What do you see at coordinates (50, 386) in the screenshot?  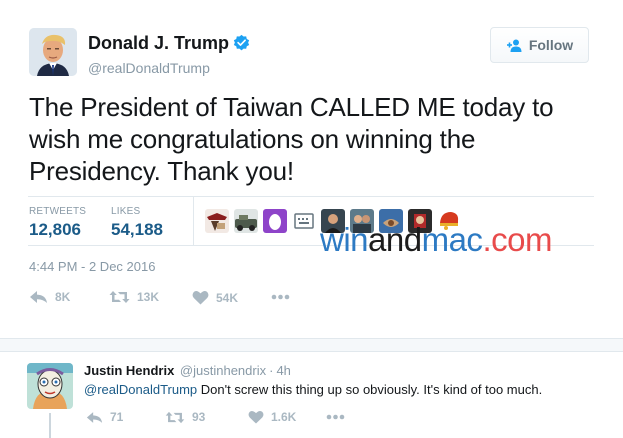 I see `reply-author-avatar` at bounding box center [50, 386].